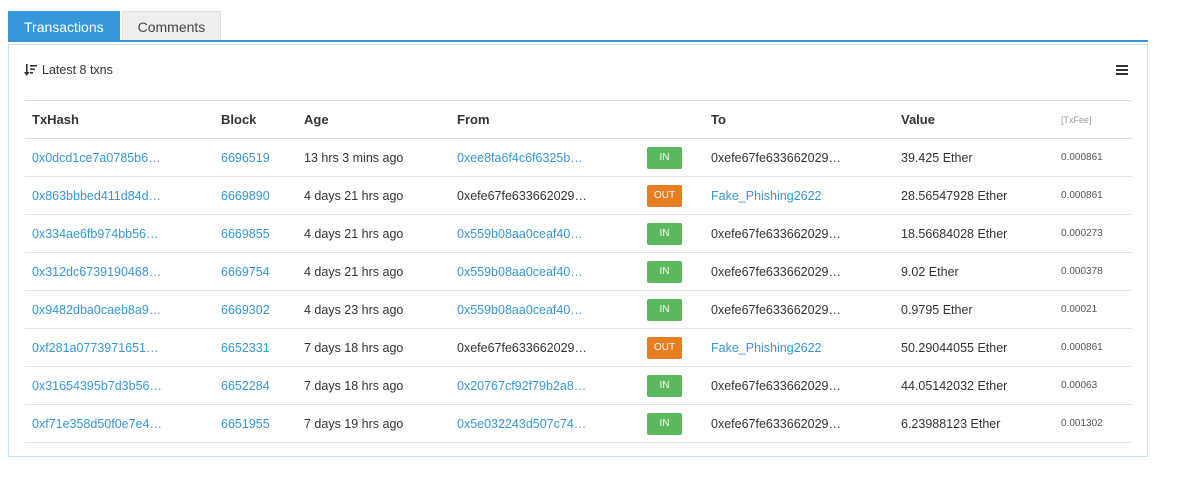  I want to click on panel-header: Latest 8 txns, so click(68, 70).